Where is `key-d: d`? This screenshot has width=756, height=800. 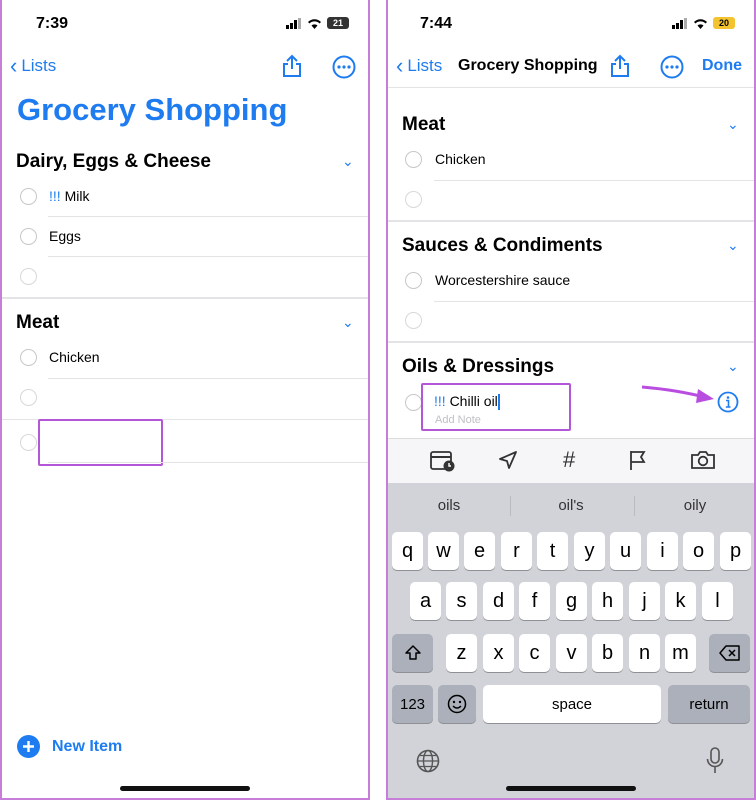 key-d: d is located at coordinates (498, 601).